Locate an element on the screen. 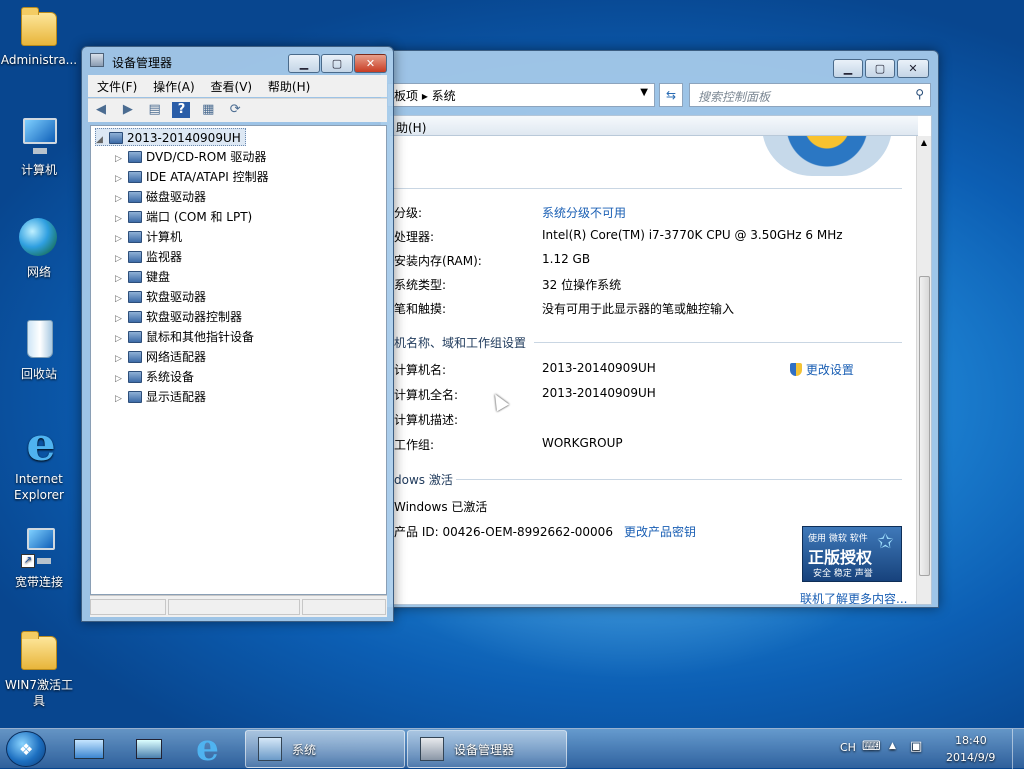  back-icon: ◀ is located at coordinates (101, 110).